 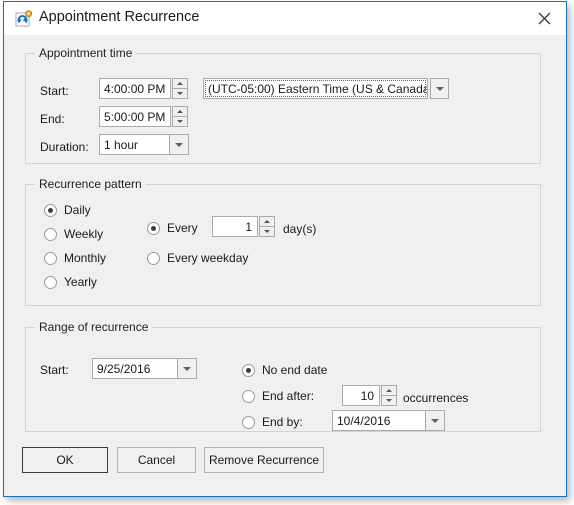 What do you see at coordinates (315, 88) in the screenshot?
I see `timezone-value: (UTC-05:00) Eastern Time (US & Canada)` at bounding box center [315, 88].